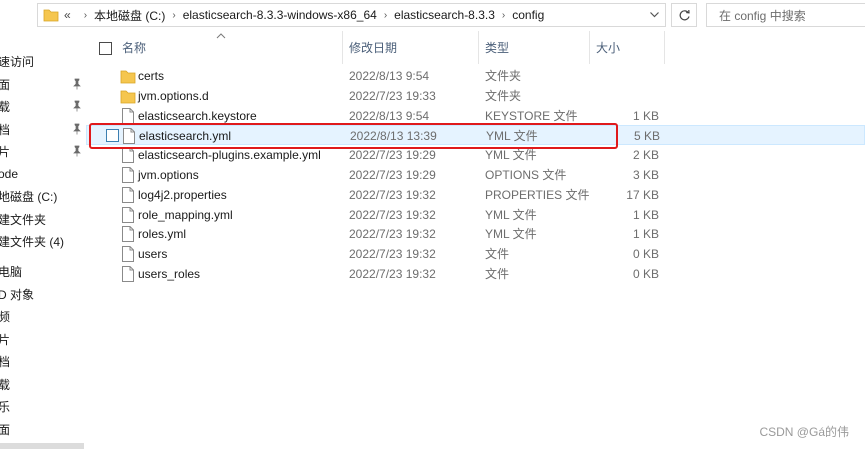  Describe the element at coordinates (642, 194) in the screenshot. I see `file-size: 17 KB` at that location.